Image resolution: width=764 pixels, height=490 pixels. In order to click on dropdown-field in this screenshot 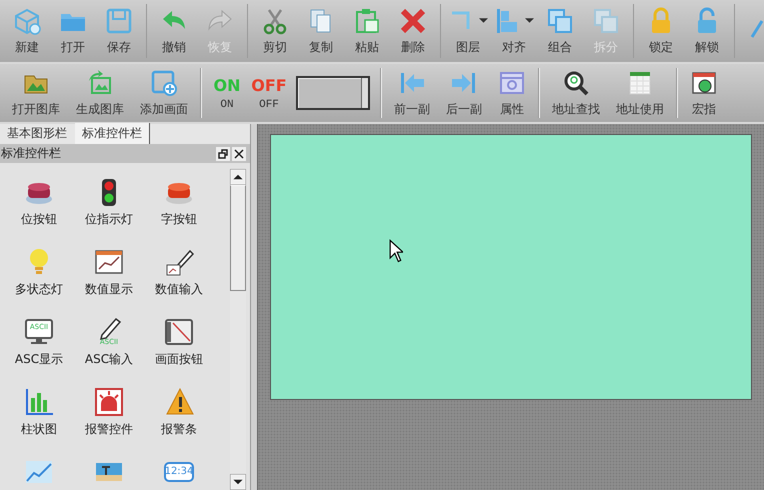, I will do `click(333, 93)`.